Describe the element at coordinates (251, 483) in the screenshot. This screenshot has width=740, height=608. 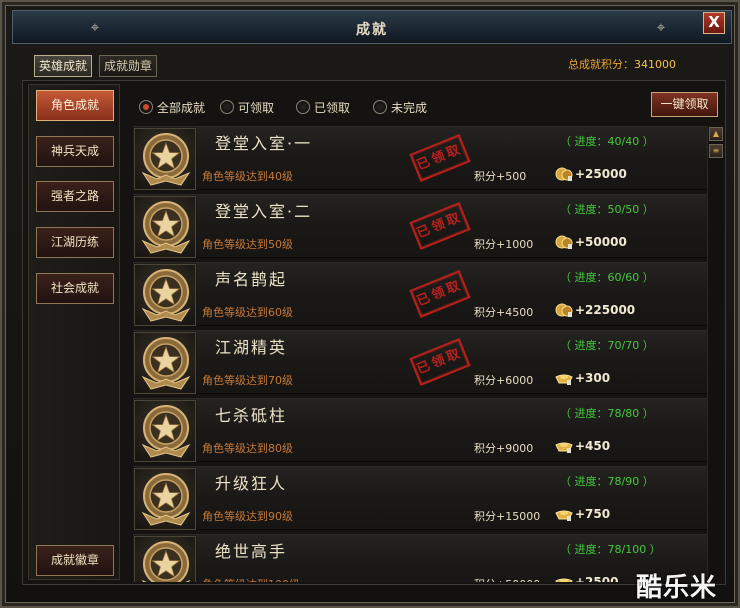
I see `achievement-name: 升级狂人` at that location.